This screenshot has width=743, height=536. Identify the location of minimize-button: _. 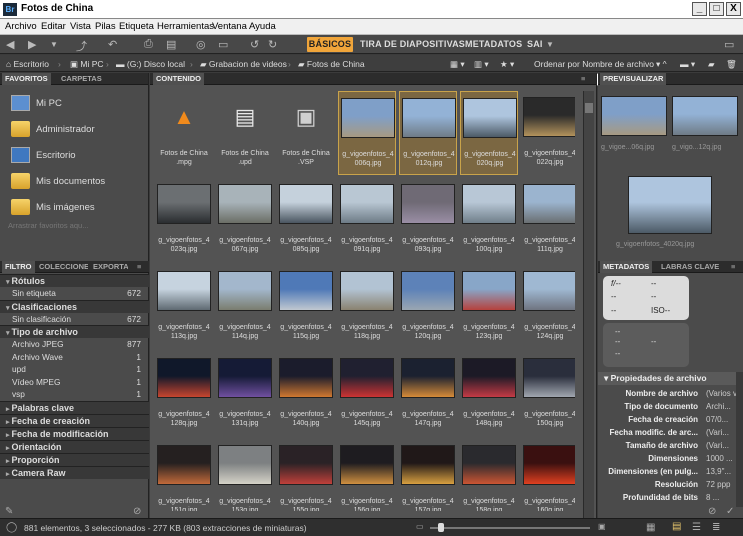
(699, 9).